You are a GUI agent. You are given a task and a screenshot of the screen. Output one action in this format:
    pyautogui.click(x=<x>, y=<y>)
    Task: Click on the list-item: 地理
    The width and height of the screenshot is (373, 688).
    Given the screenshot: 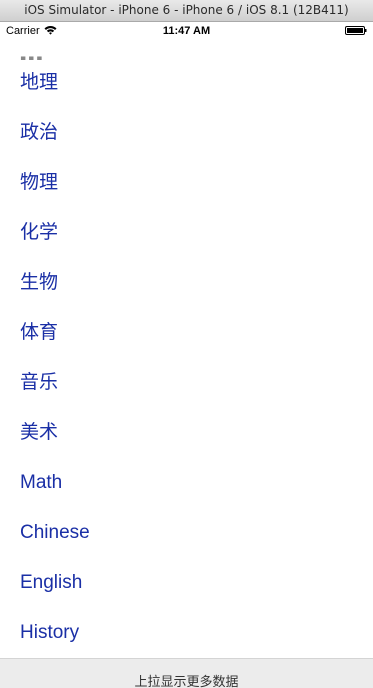 What is the action you would take?
    pyautogui.click(x=190, y=83)
    